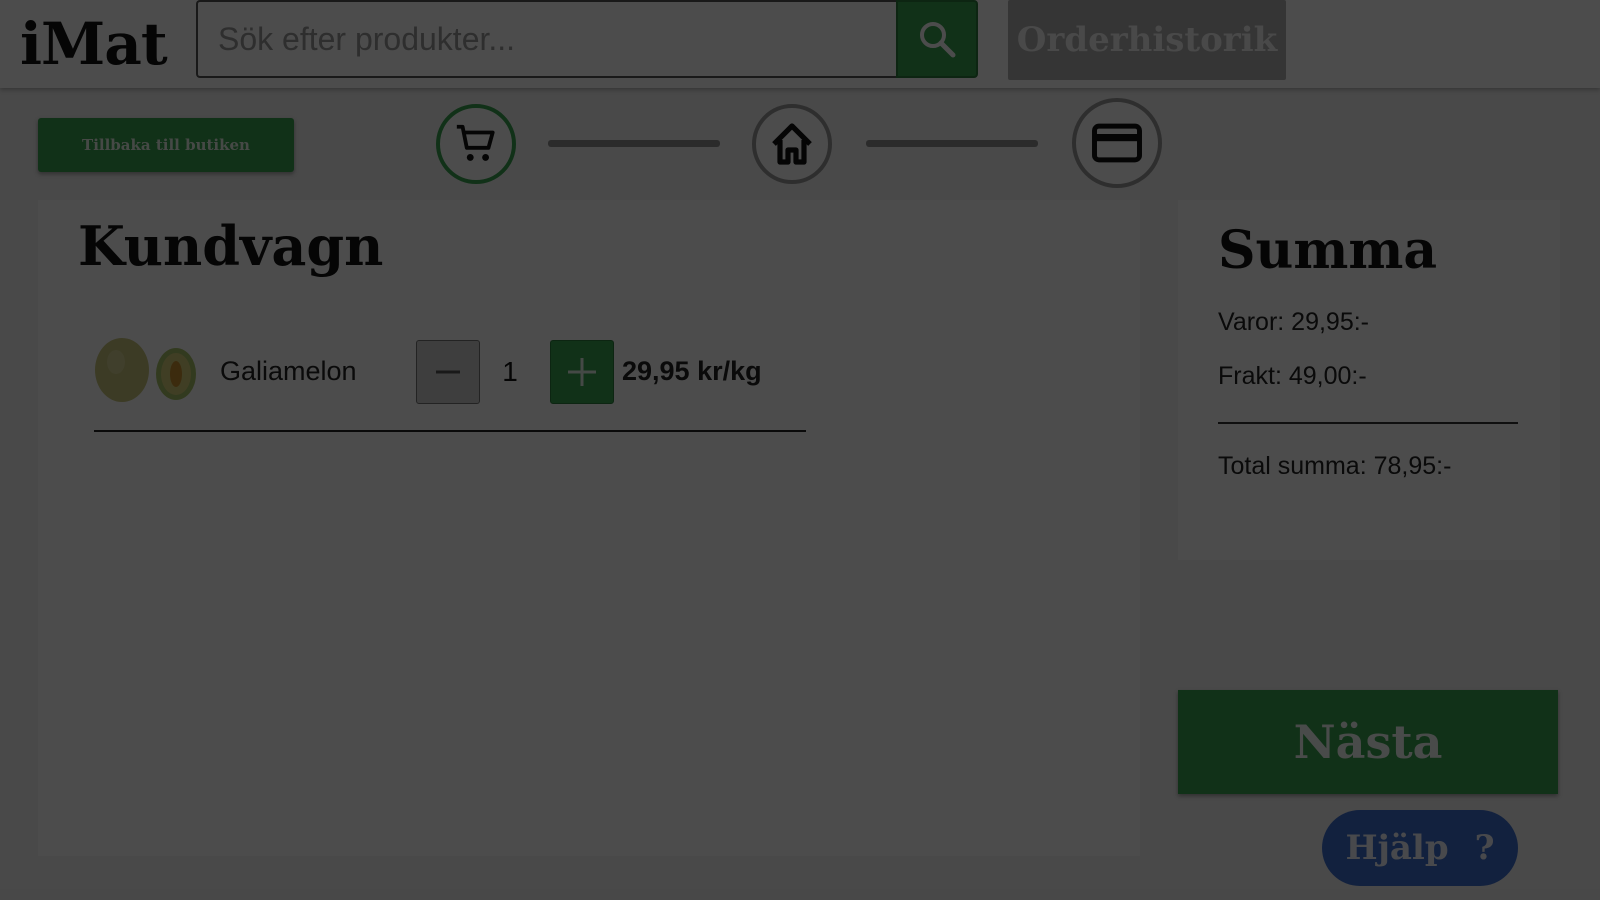 Image resolution: width=1600 pixels, height=900 pixels. What do you see at coordinates (546, 39) in the screenshot?
I see `search-input` at bounding box center [546, 39].